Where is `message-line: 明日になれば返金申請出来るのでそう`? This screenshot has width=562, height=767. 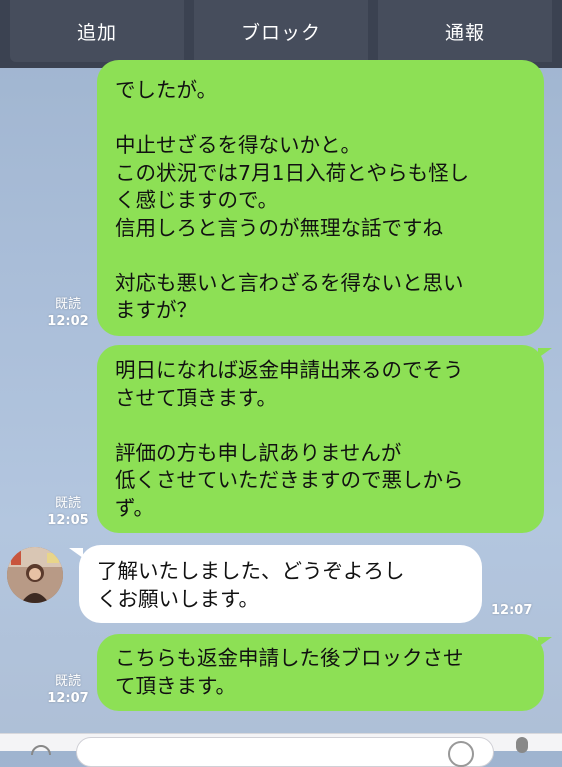
message-line: 明日になれば返金申請出来るのでそう is located at coordinates (289, 370).